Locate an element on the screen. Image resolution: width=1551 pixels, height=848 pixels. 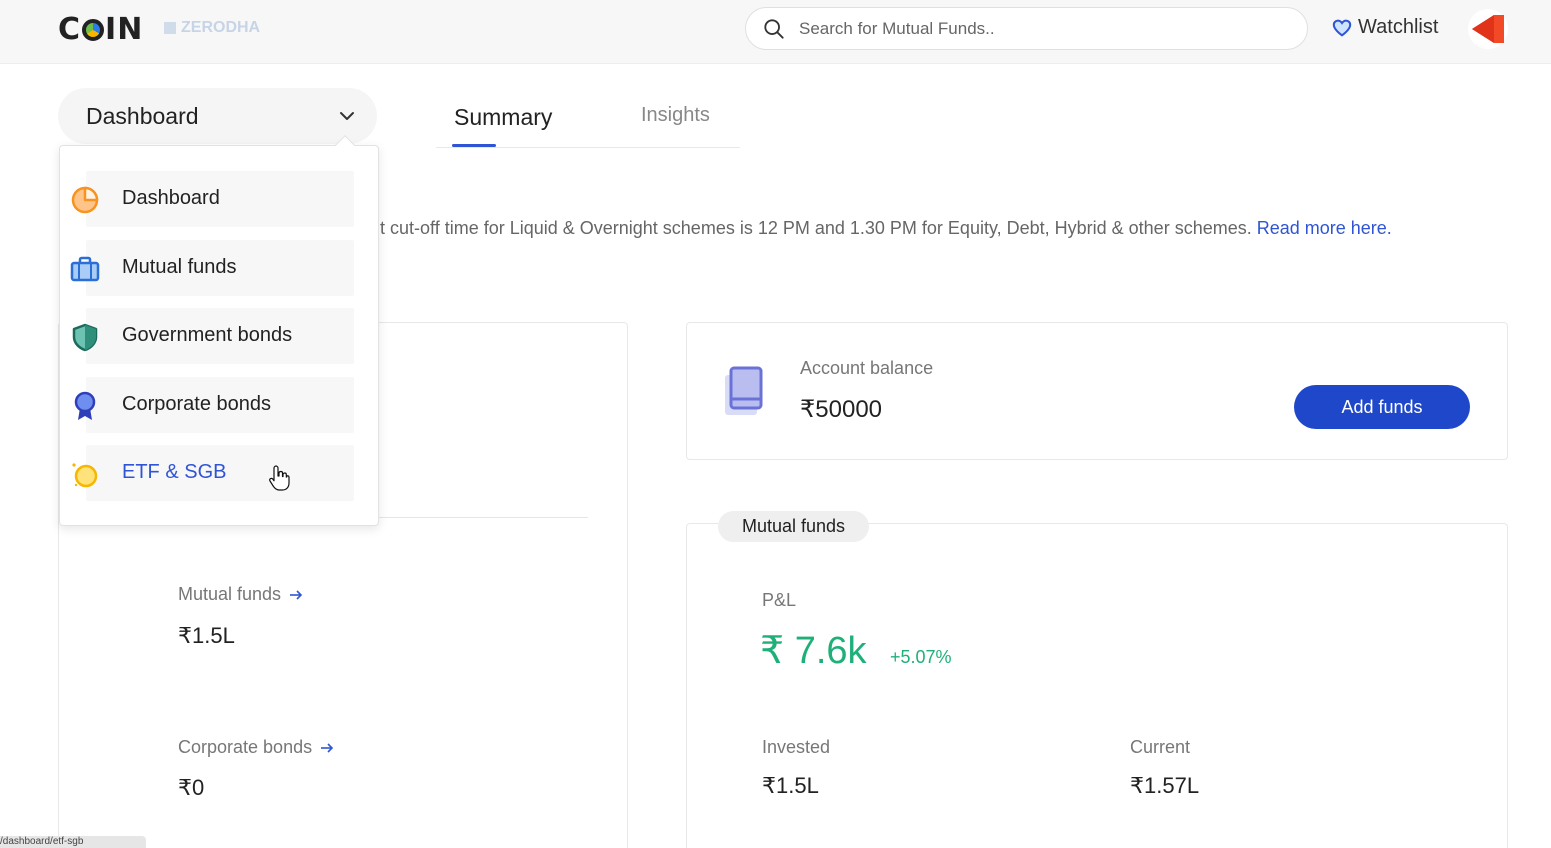
account-balance-label: Account balance is located at coordinates (867, 368).